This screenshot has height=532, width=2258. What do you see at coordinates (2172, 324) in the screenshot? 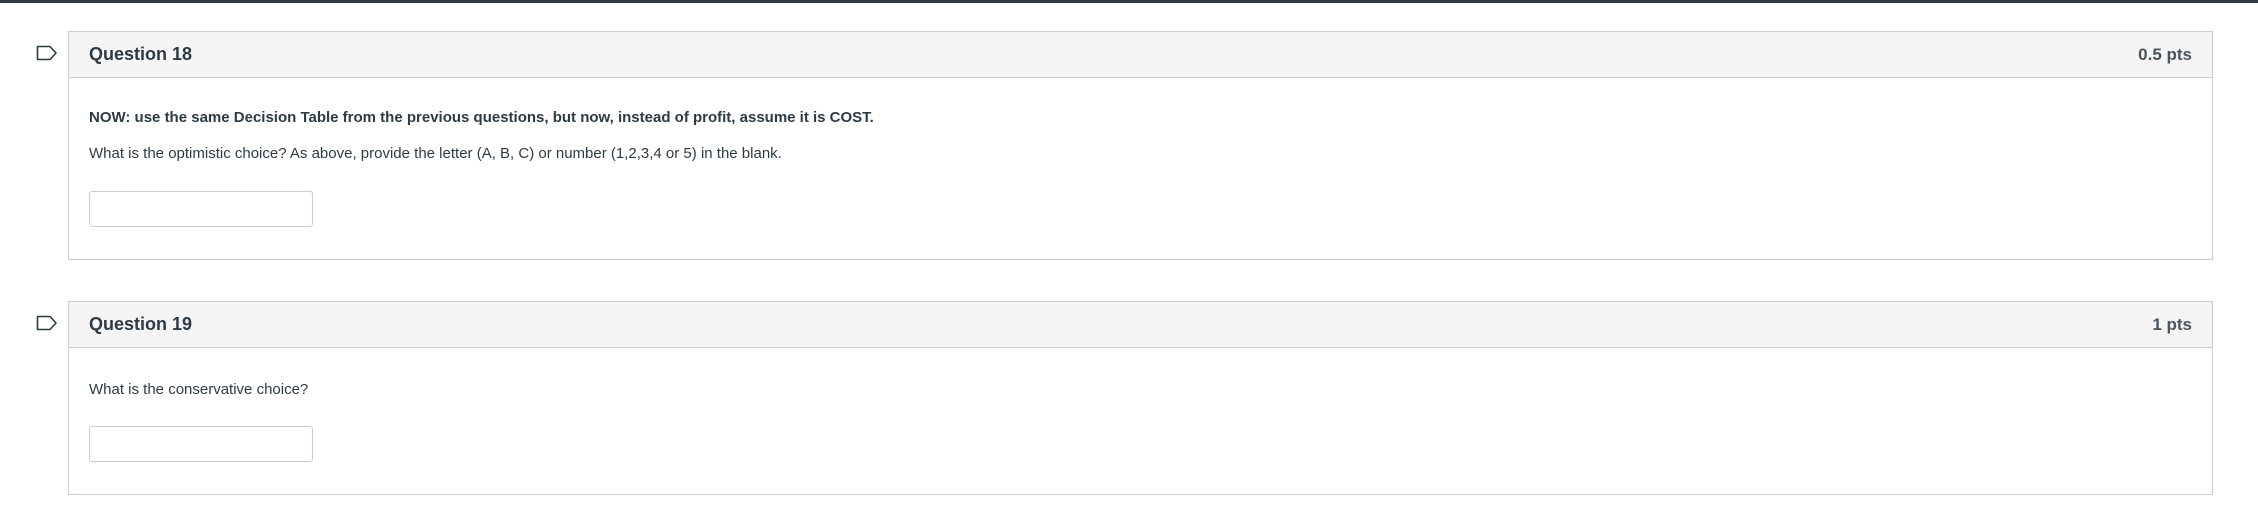
I see `question-points: 1 pts` at bounding box center [2172, 324].